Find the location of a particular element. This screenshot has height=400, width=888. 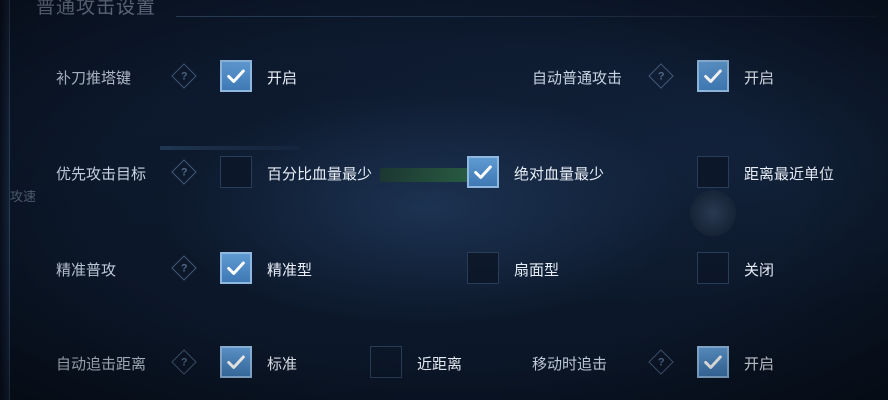

checkbox-chase-standard is located at coordinates (236, 362).